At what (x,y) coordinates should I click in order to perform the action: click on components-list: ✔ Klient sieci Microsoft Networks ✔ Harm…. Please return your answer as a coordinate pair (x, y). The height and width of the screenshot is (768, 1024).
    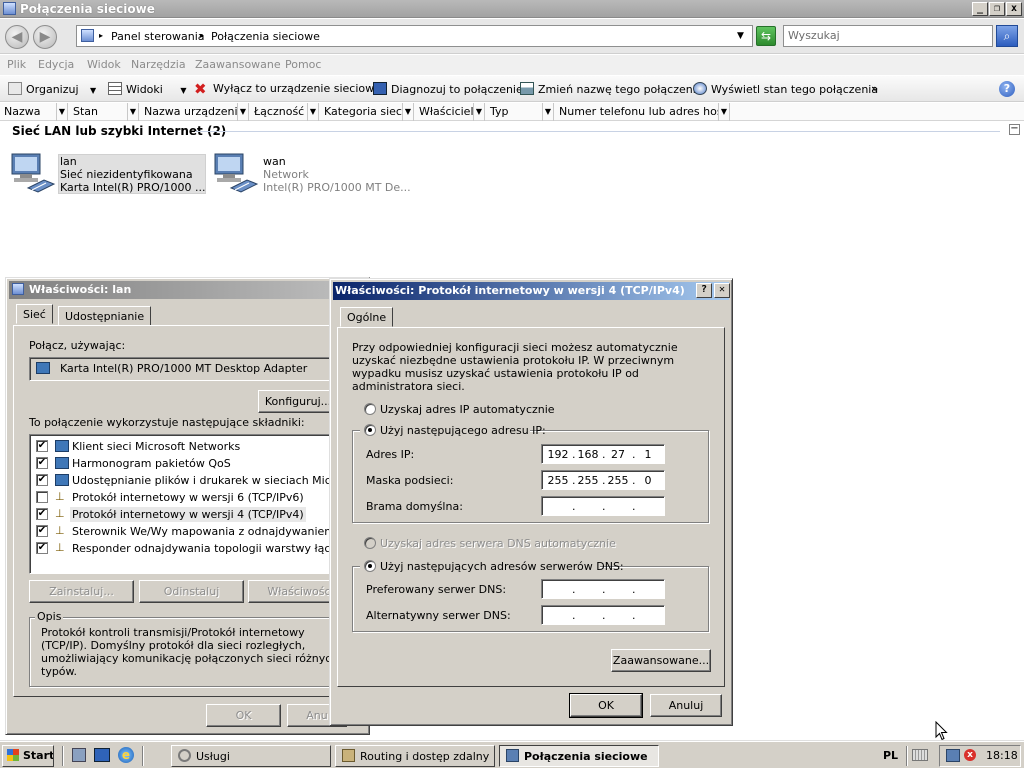
    Looking at the image, I should click on (201, 504).